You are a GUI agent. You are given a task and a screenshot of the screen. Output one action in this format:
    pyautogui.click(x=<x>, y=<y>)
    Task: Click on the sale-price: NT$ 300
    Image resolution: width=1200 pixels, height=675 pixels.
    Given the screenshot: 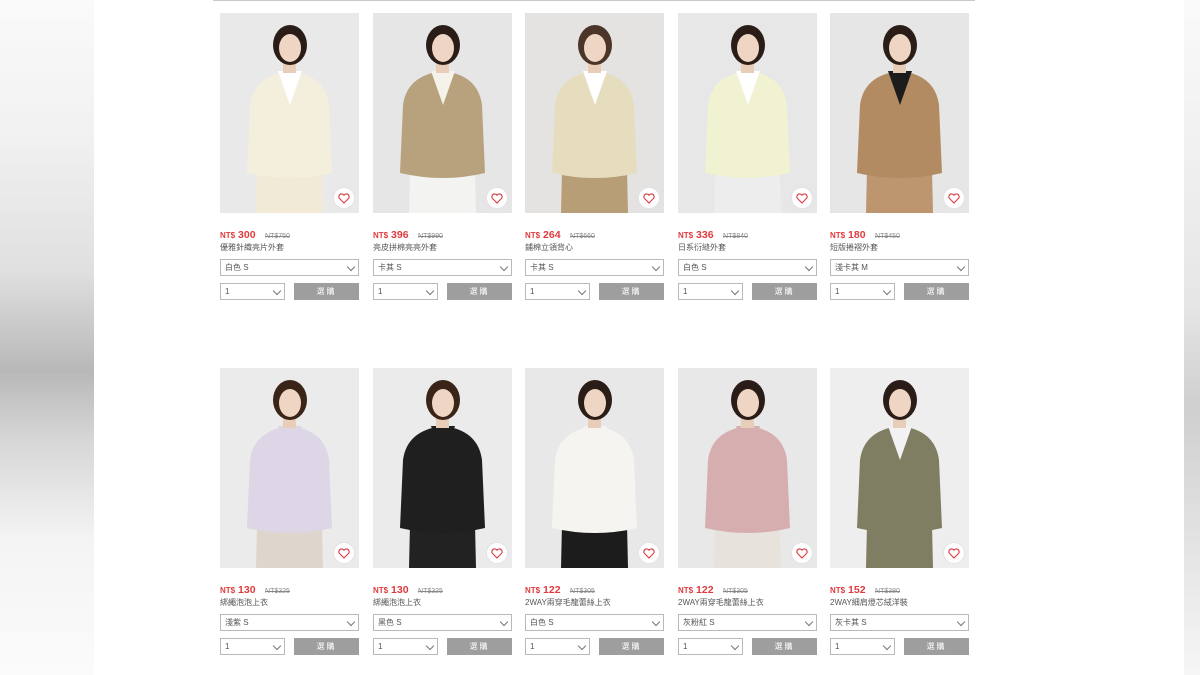 What is the action you would take?
    pyautogui.click(x=238, y=235)
    